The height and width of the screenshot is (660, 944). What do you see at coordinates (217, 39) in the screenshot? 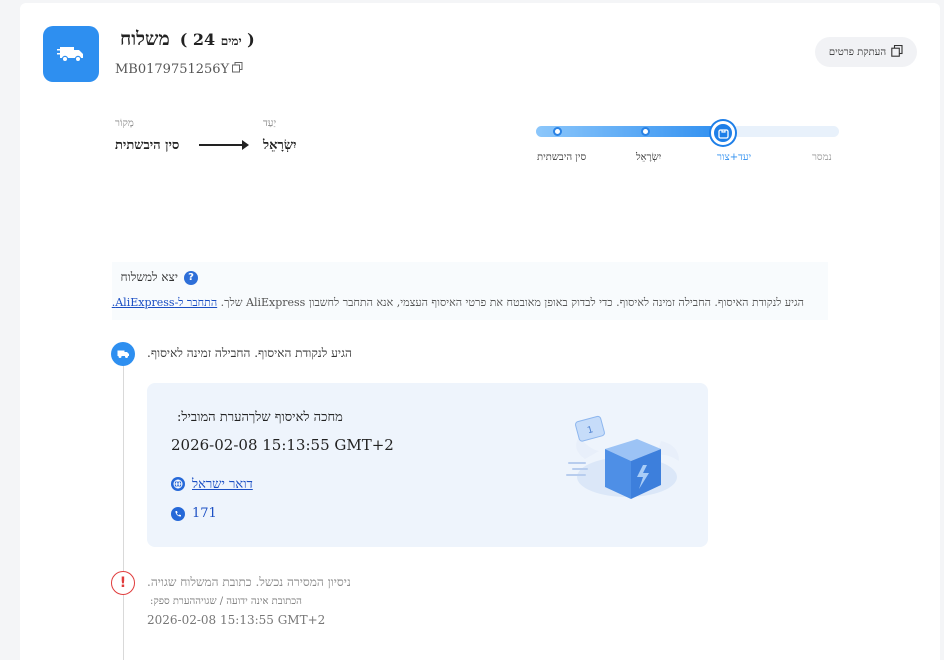
I see `days-badge: ( ימים 24 )` at bounding box center [217, 39].